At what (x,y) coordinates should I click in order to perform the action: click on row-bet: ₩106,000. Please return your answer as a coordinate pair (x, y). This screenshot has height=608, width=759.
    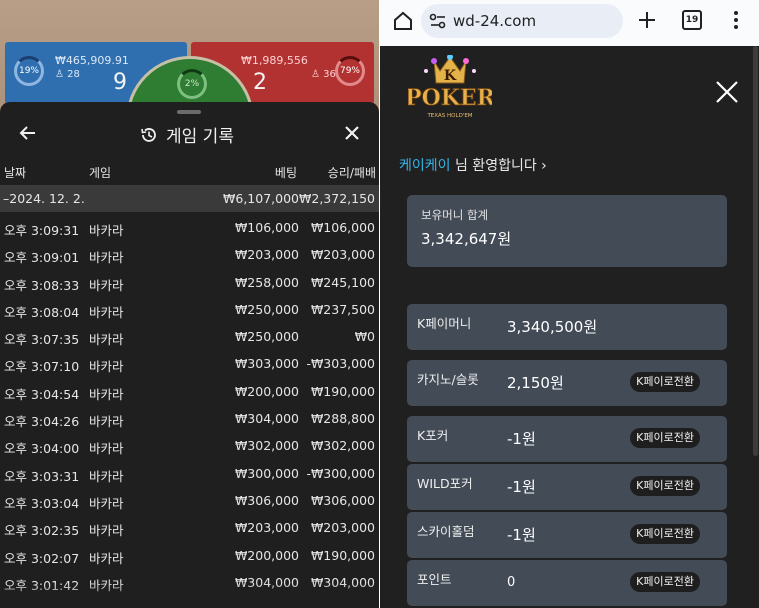
    Looking at the image, I should click on (266, 227).